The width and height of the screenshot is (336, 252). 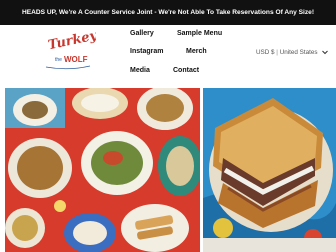 I want to click on site-logo: Turkey the WOLF, so click(x=70, y=50).